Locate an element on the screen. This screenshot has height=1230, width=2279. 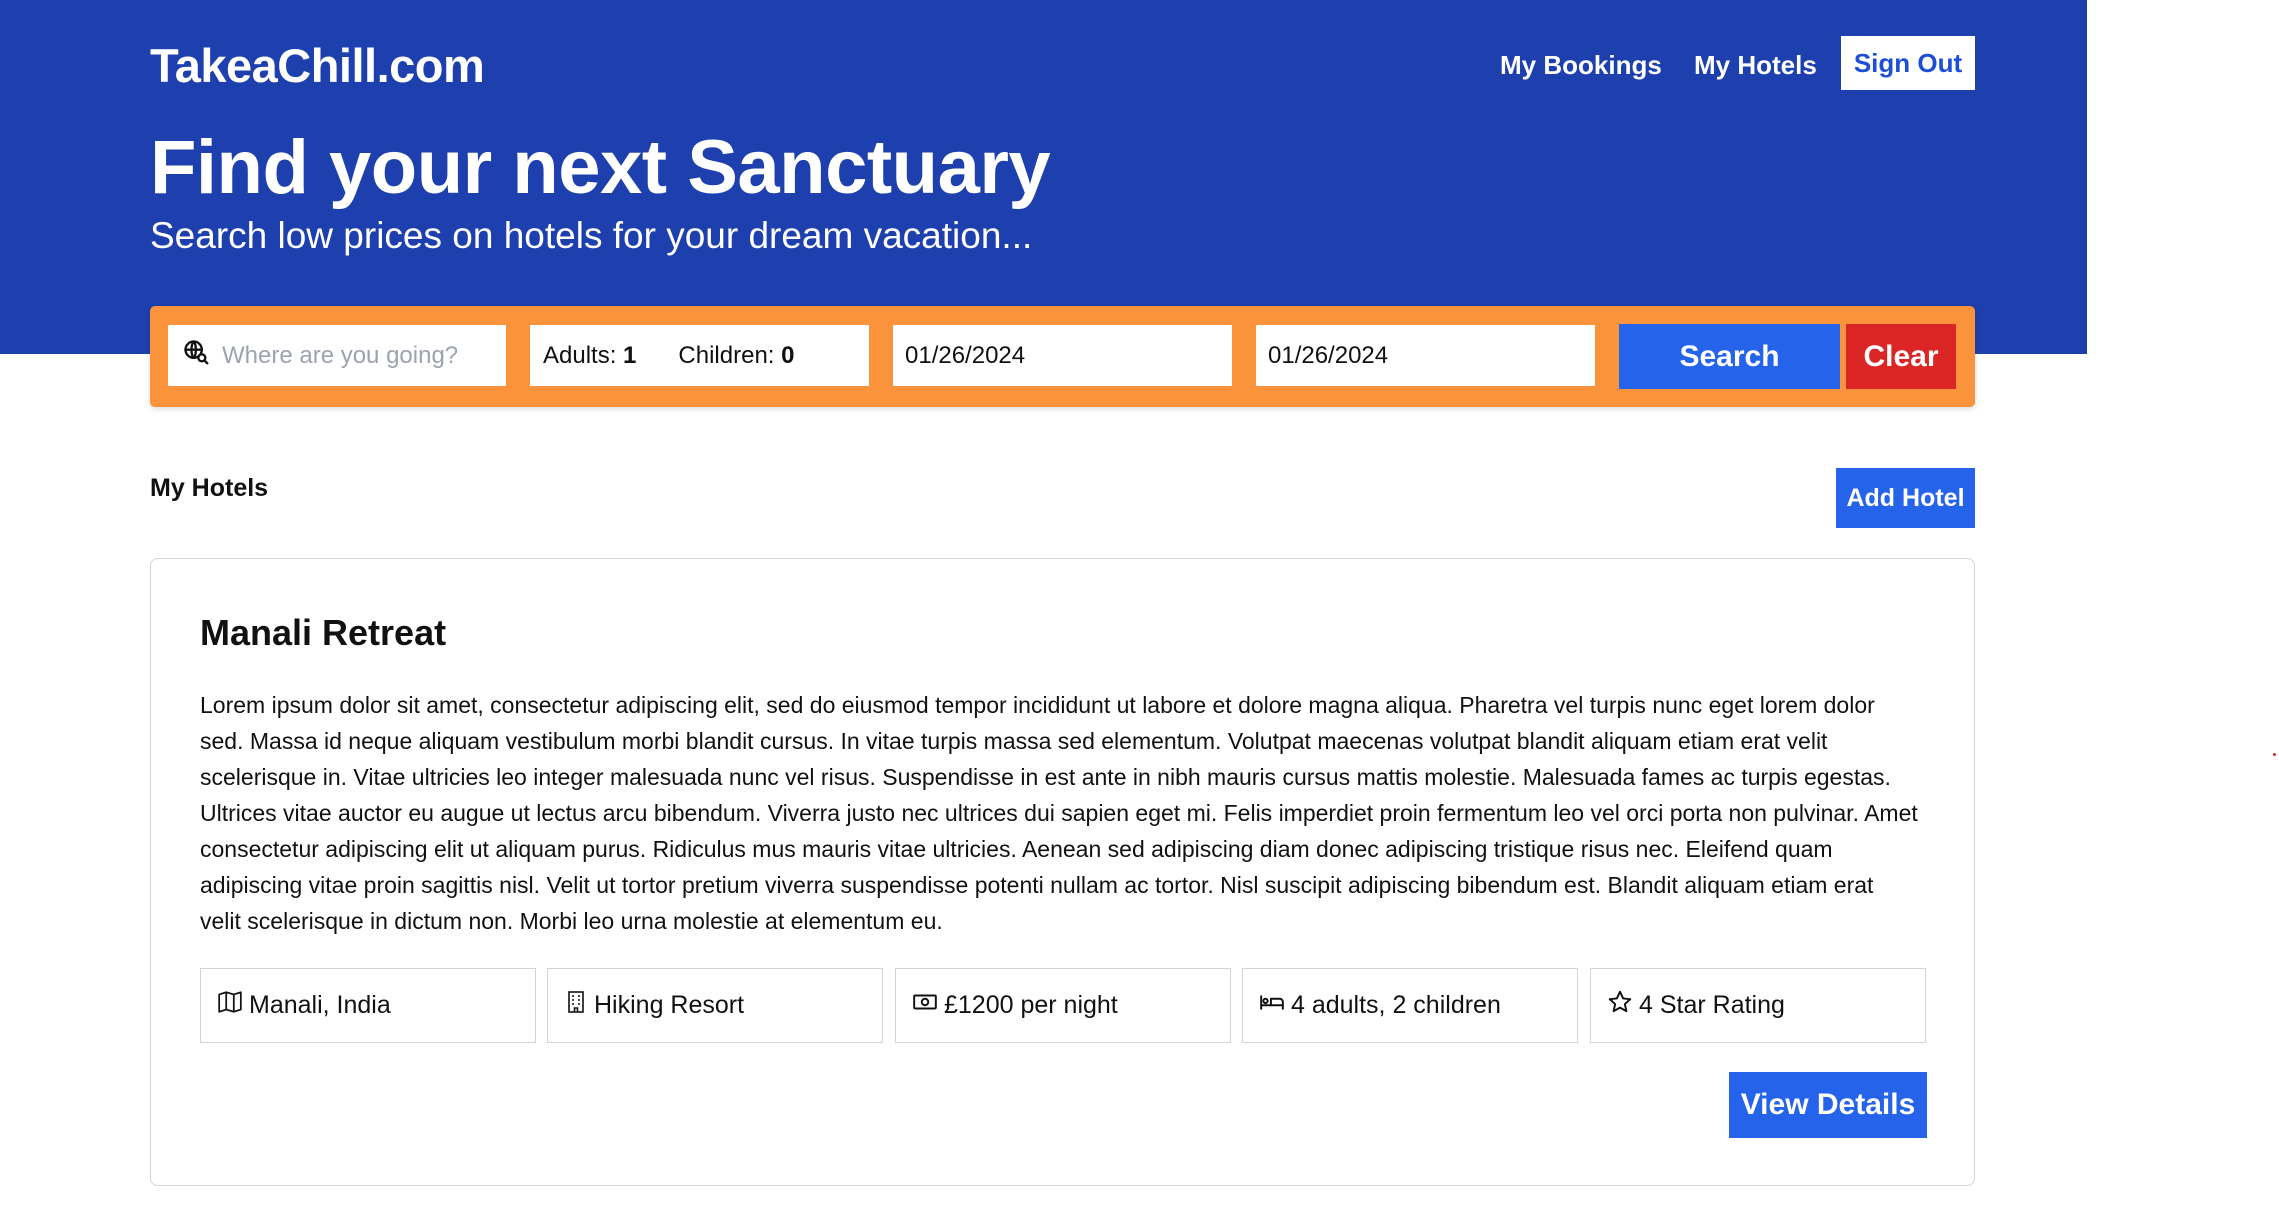
hotel-name: Manali Retreat is located at coordinates (323, 632).